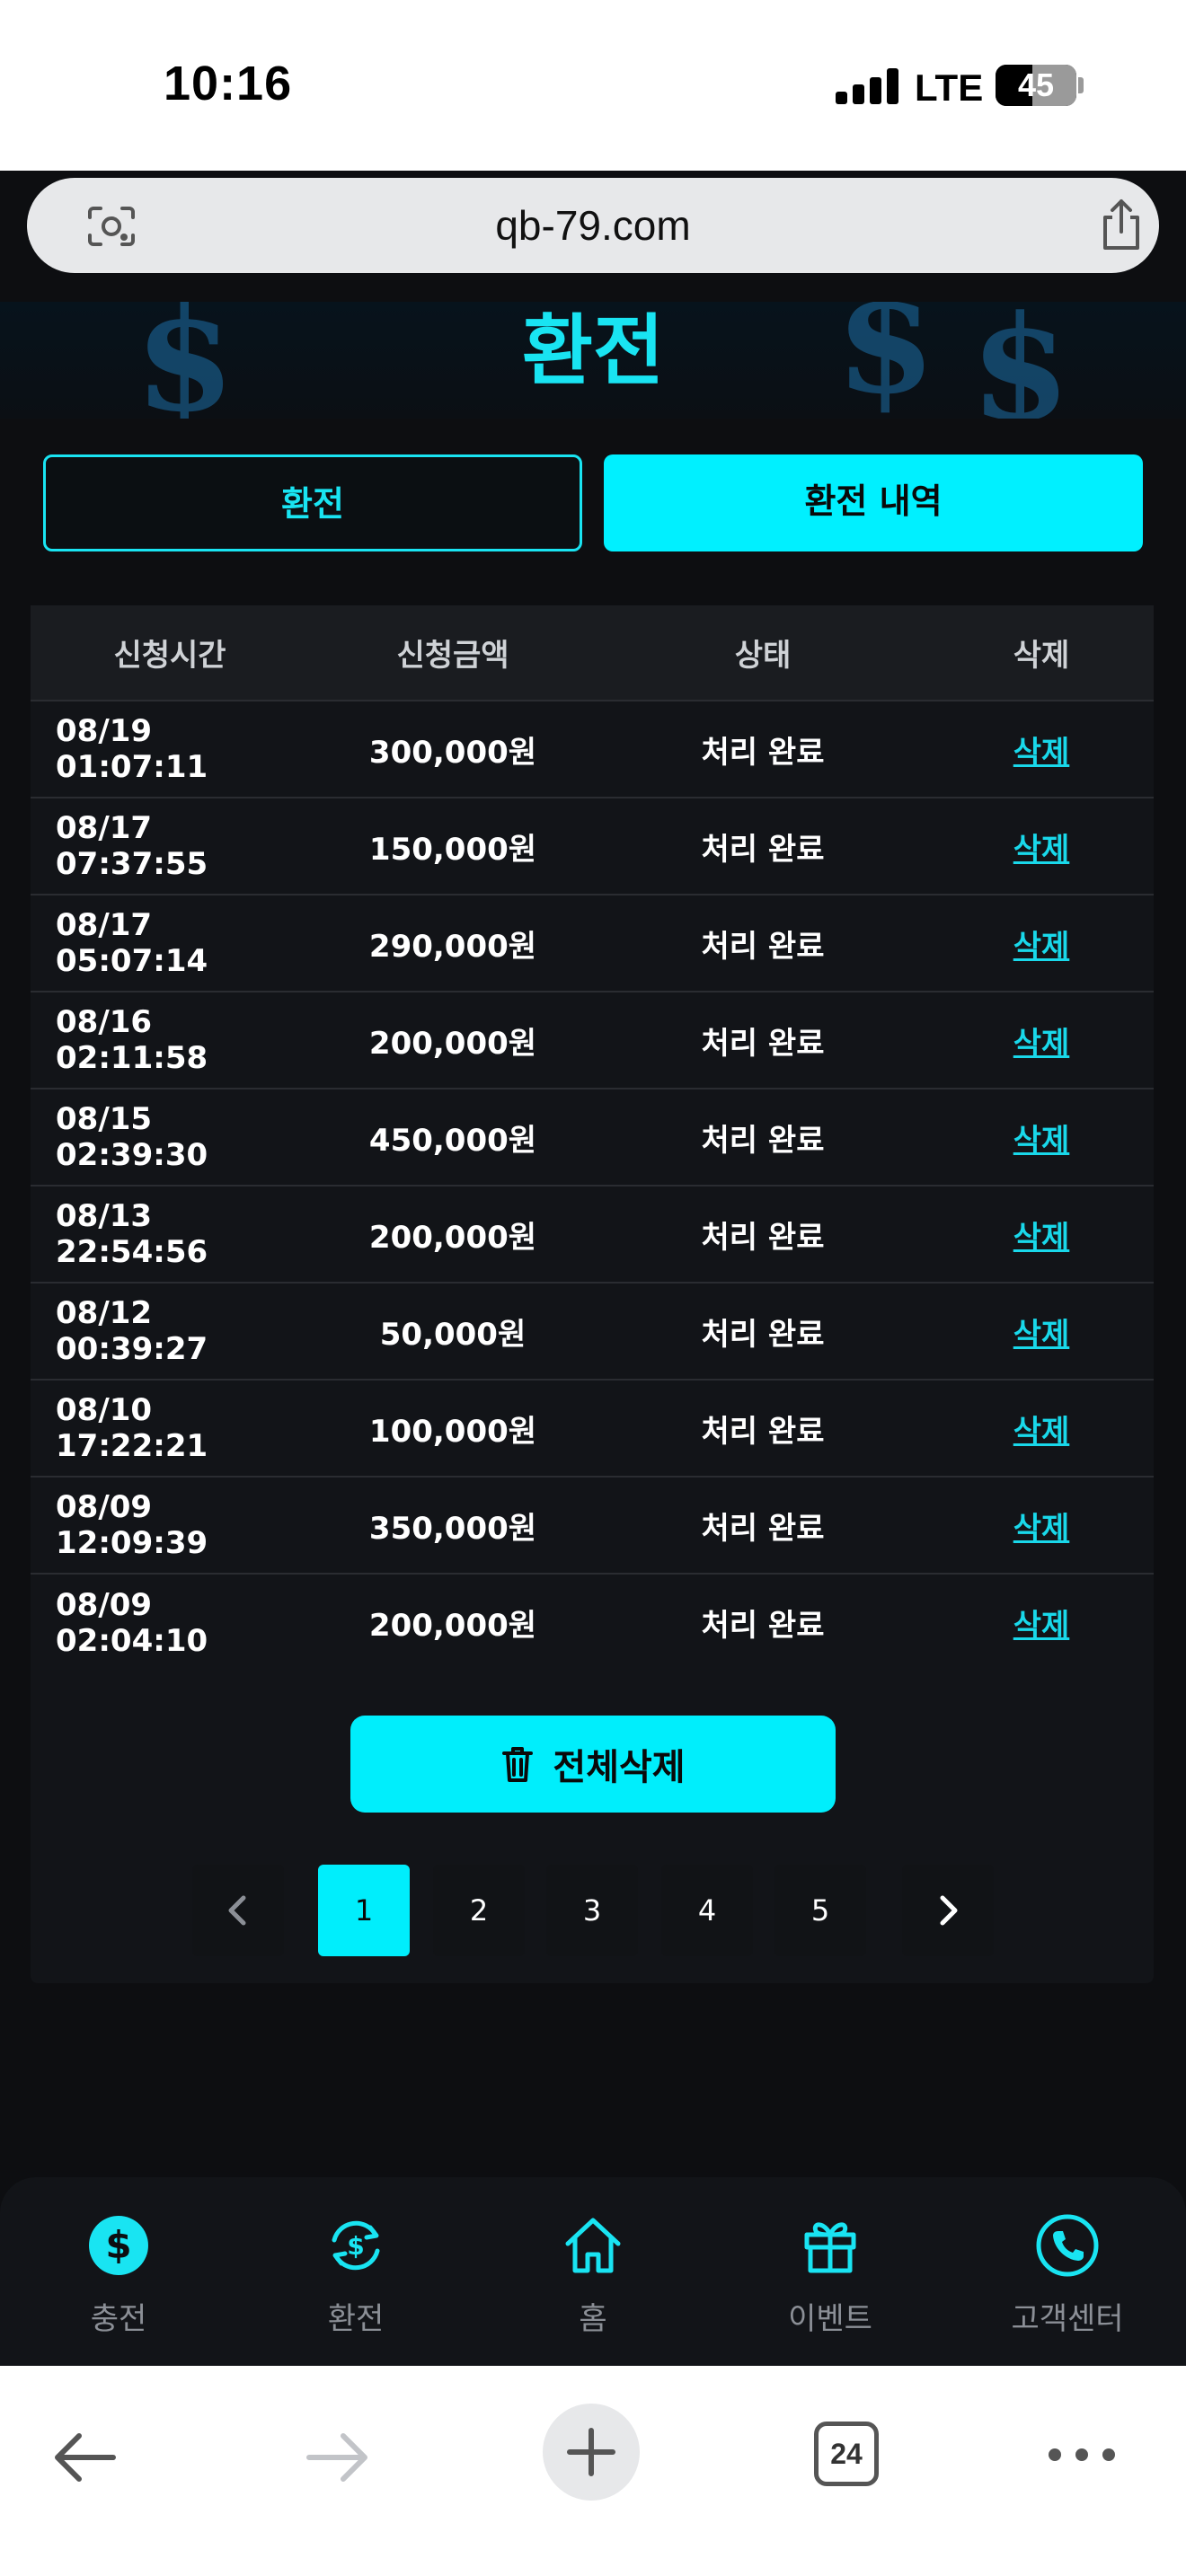  I want to click on network-type: LTE, so click(949, 87).